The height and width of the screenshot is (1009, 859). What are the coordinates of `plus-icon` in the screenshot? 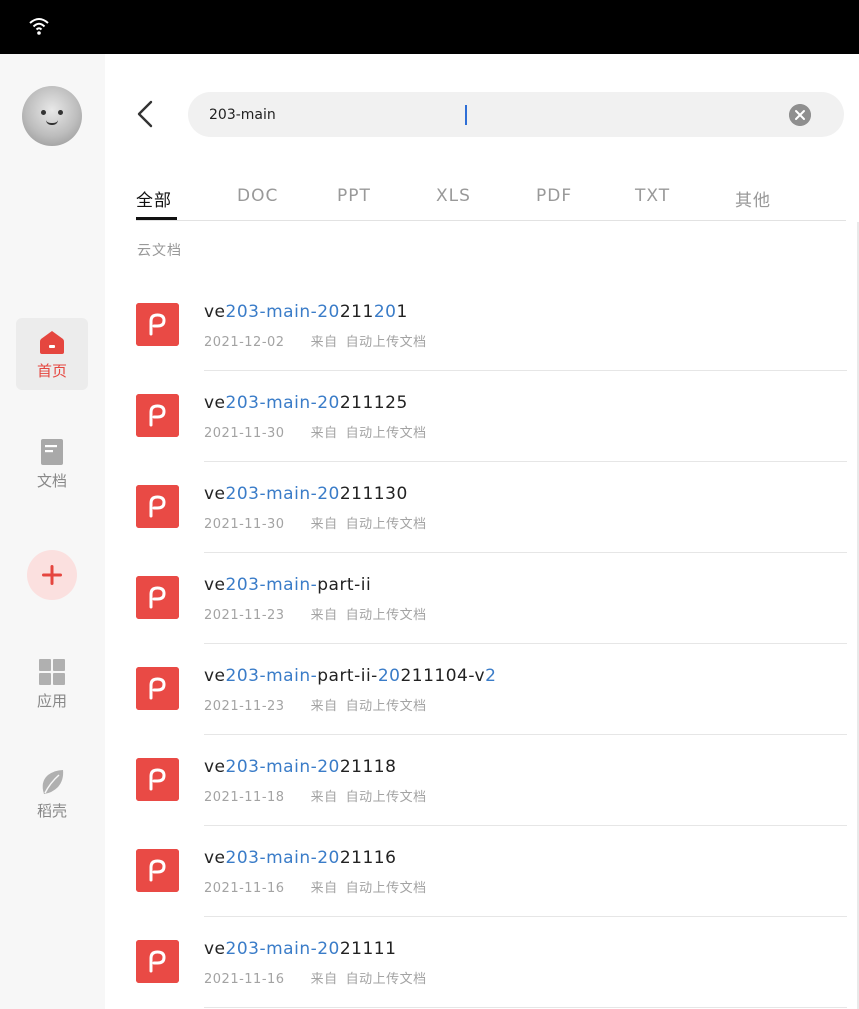 It's located at (52, 575).